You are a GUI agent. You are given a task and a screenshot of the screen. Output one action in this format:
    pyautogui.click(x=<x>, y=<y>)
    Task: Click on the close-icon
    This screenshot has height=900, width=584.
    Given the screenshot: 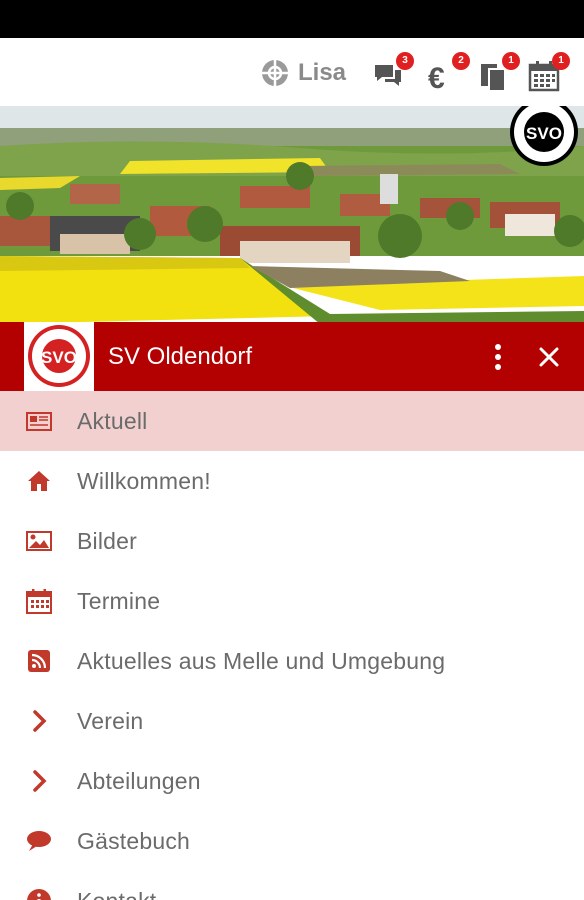 What is the action you would take?
    pyautogui.click(x=549, y=357)
    